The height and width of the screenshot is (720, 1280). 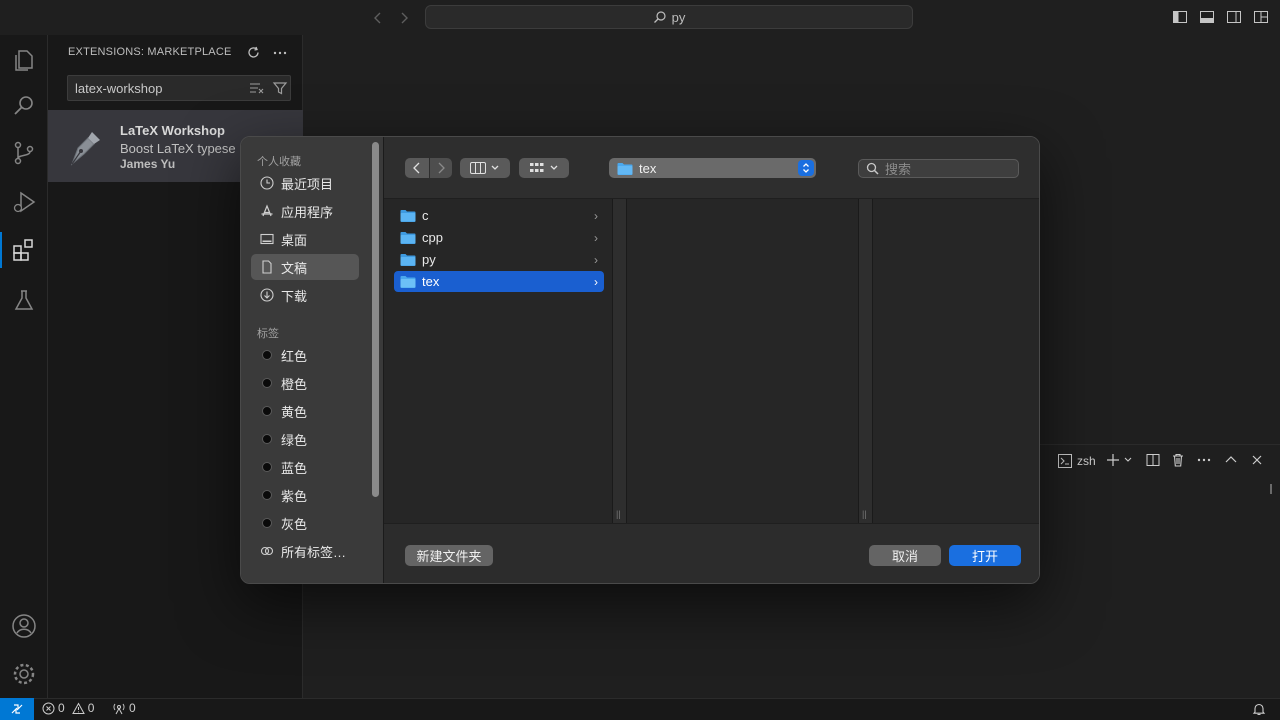 I want to click on sidebar-item-label: 下载, so click(x=294, y=296).